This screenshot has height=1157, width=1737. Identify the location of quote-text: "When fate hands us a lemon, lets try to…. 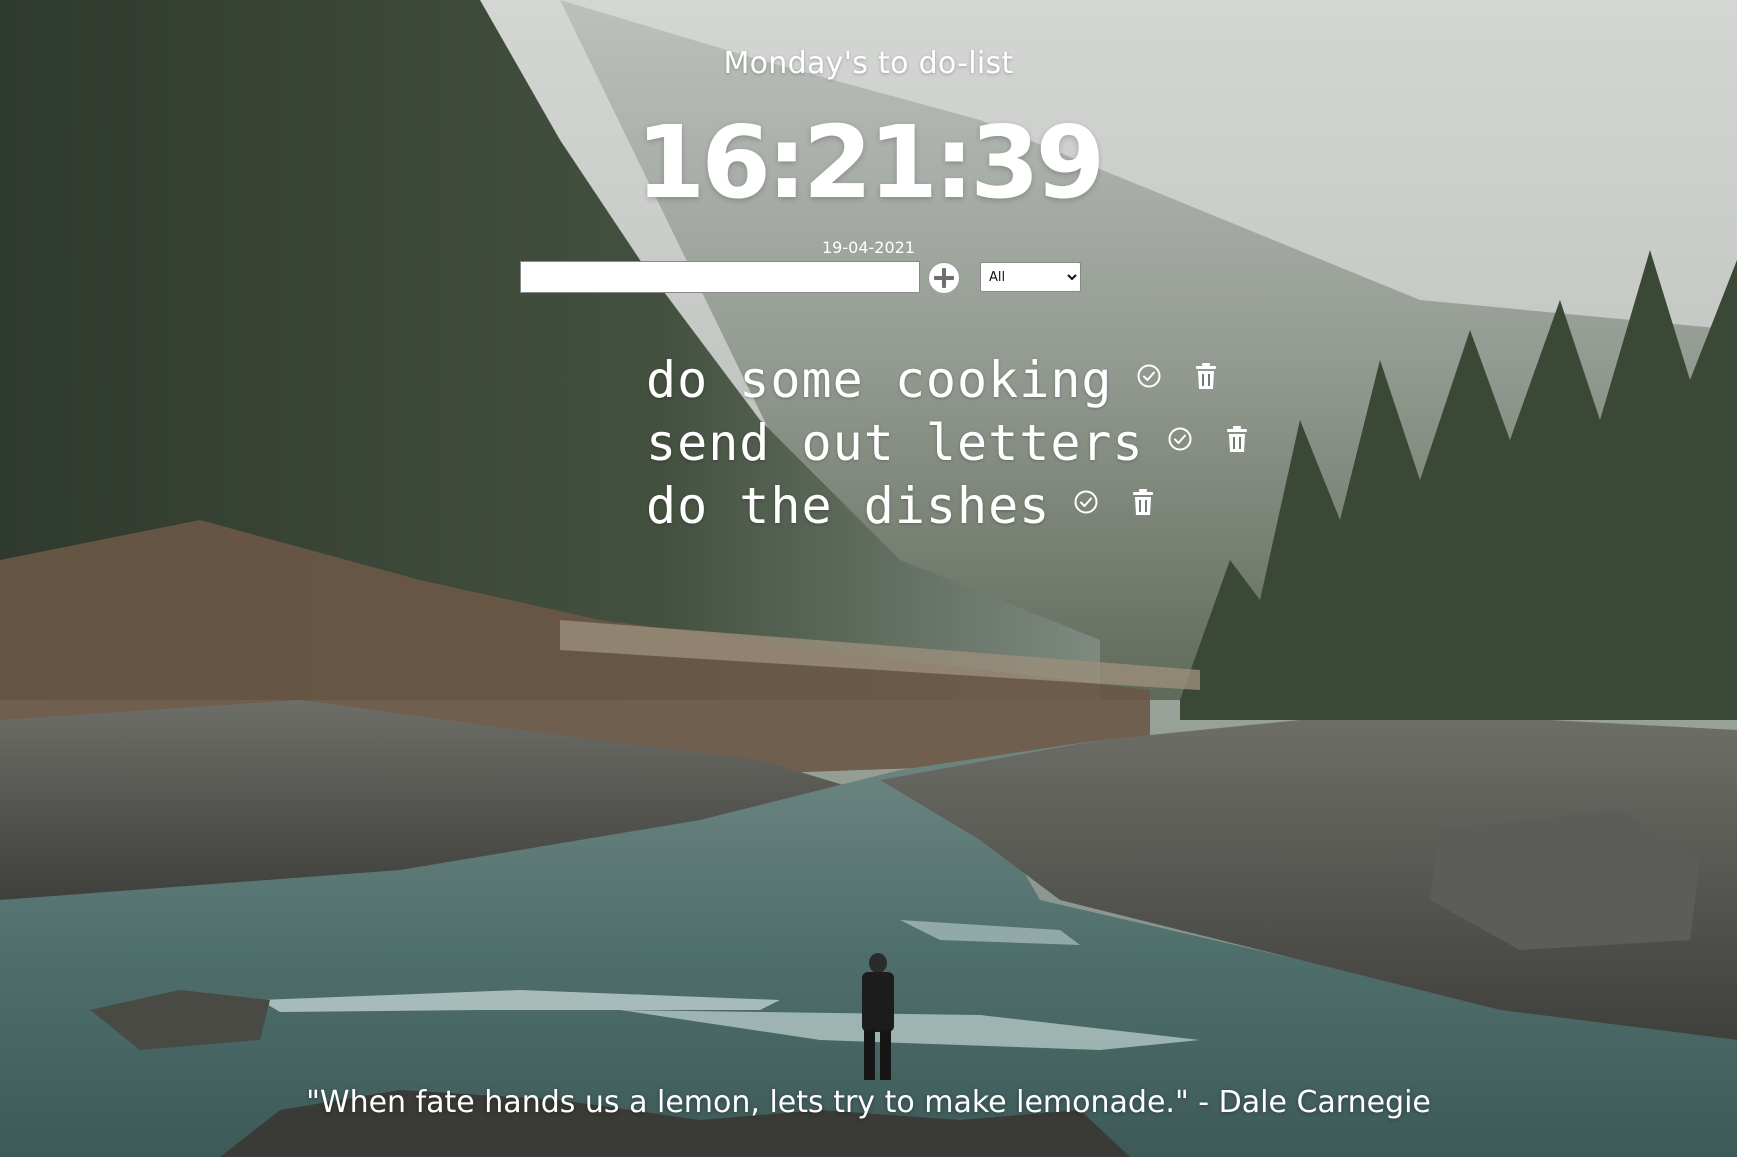
(868, 1102).